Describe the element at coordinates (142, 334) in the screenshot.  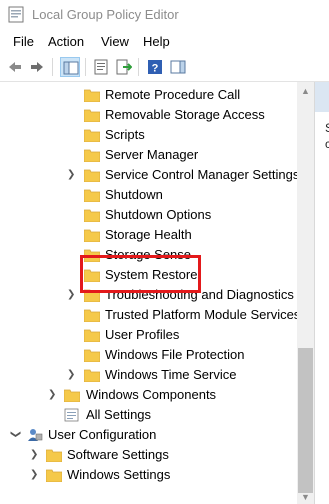
I see `tree-item-label: User Profiles` at that location.